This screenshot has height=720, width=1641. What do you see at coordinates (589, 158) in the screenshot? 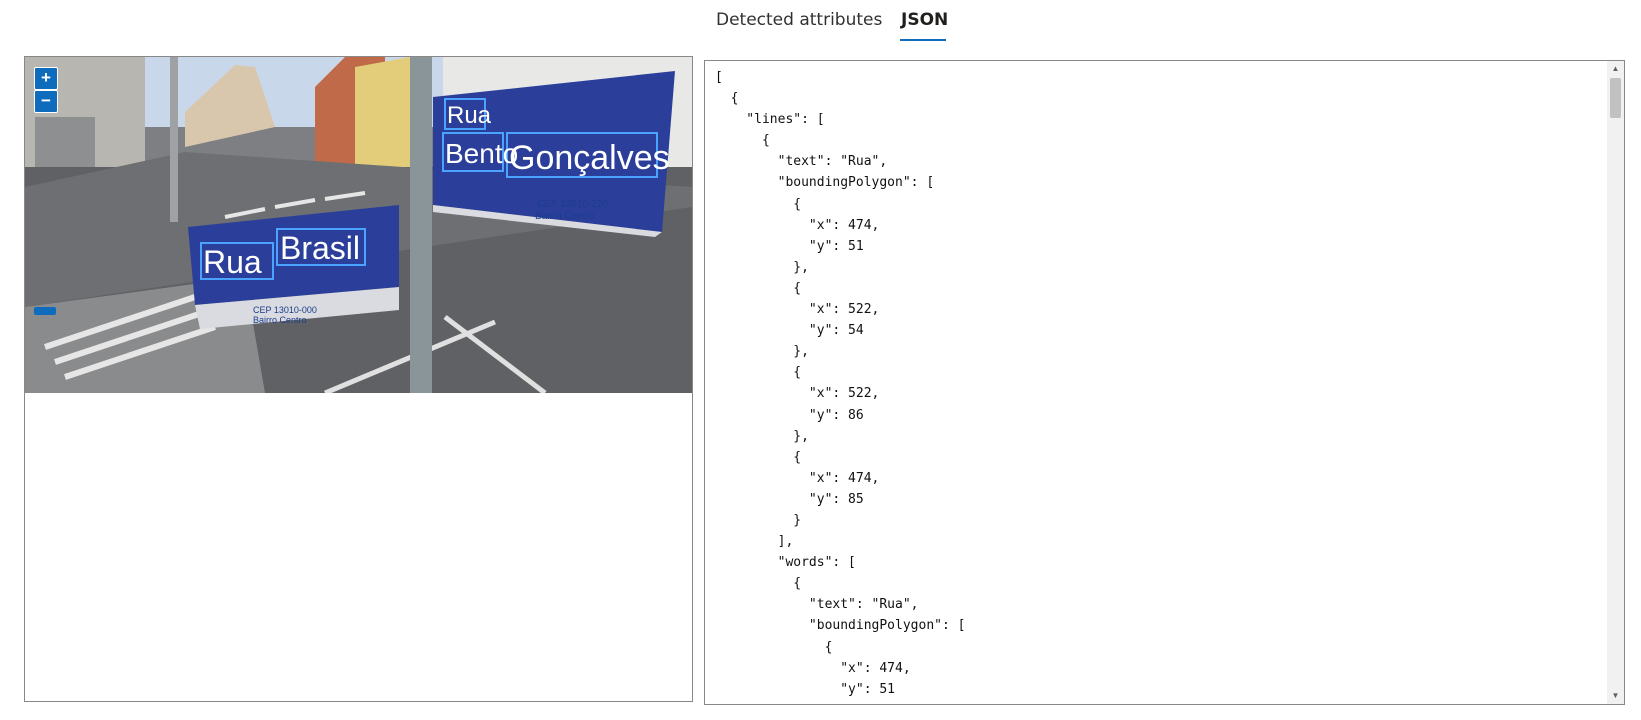
I see `sign1-word-goncalves: Gonçalves` at bounding box center [589, 158].